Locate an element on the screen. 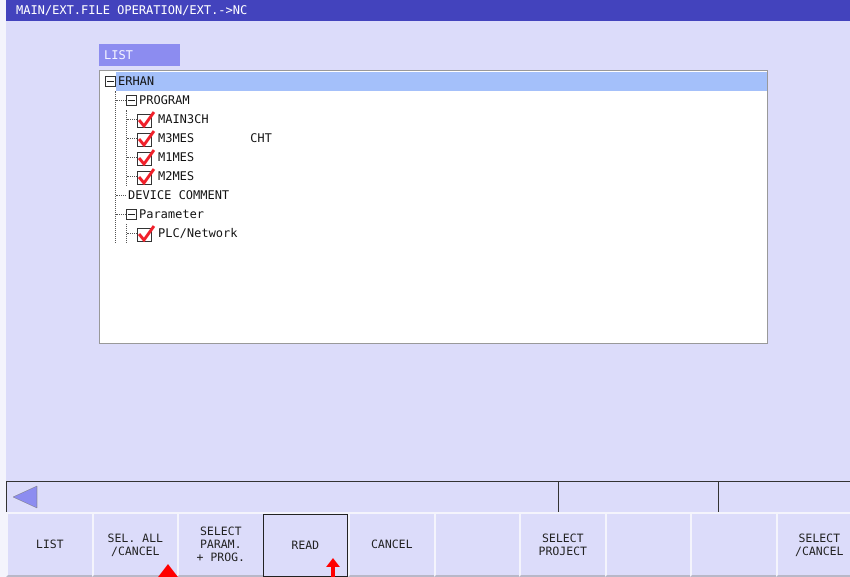  item-comment: CHT is located at coordinates (261, 138).